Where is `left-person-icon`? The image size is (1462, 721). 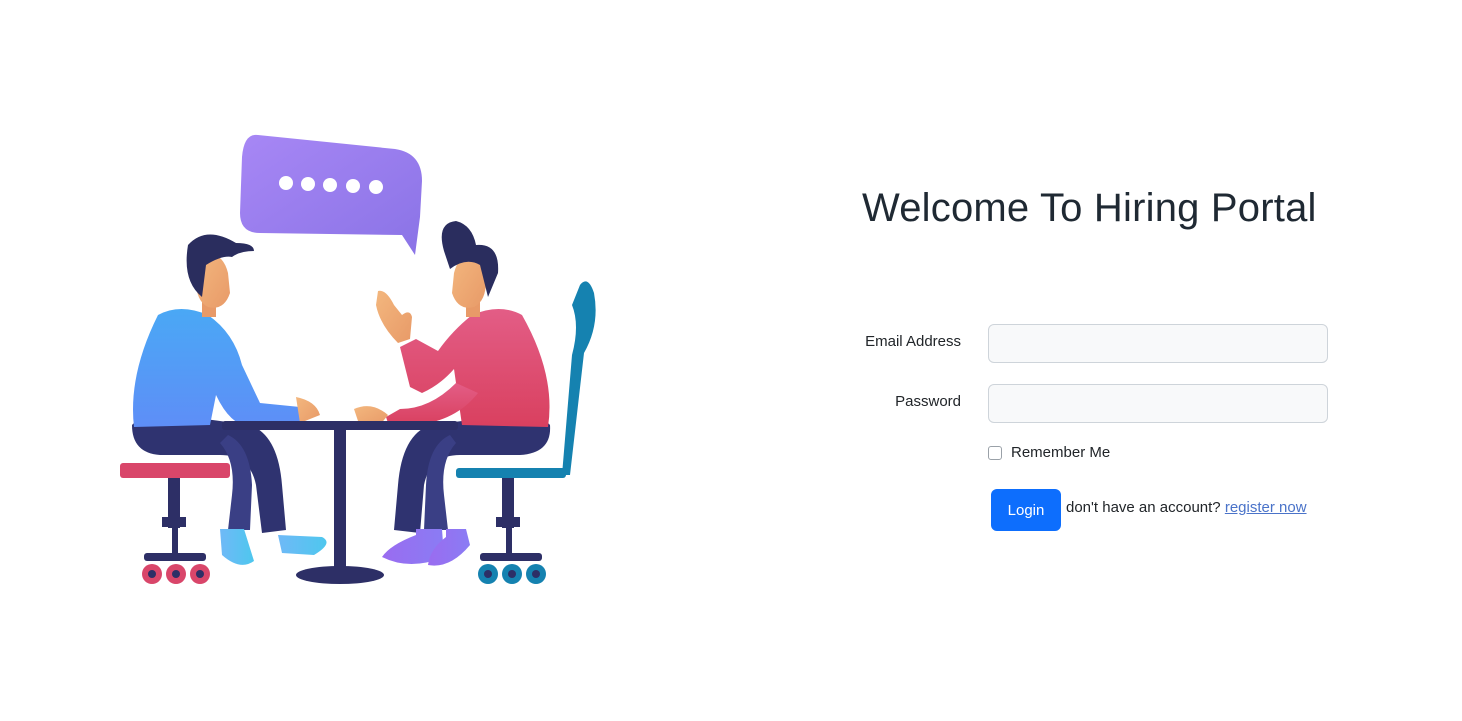 left-person-icon is located at coordinates (229, 399).